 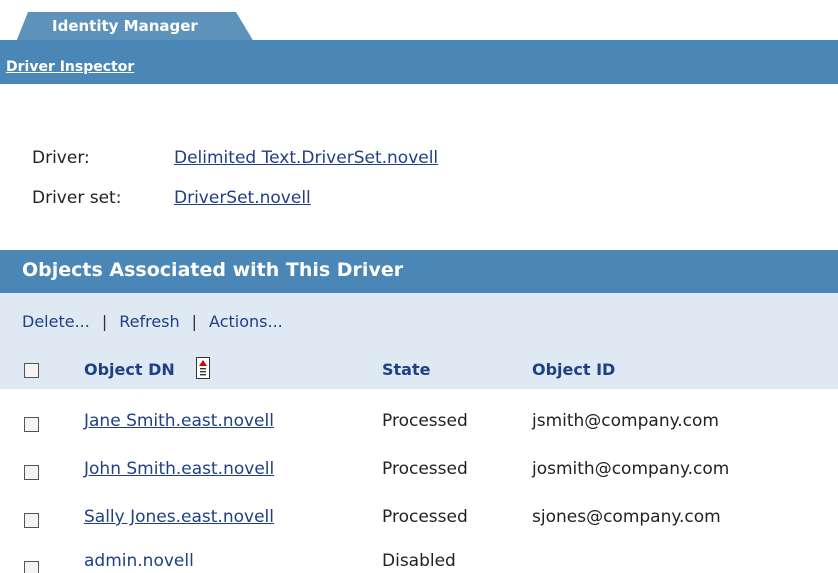 What do you see at coordinates (139, 561) in the screenshot?
I see `object-dn-link: admin.novell` at bounding box center [139, 561].